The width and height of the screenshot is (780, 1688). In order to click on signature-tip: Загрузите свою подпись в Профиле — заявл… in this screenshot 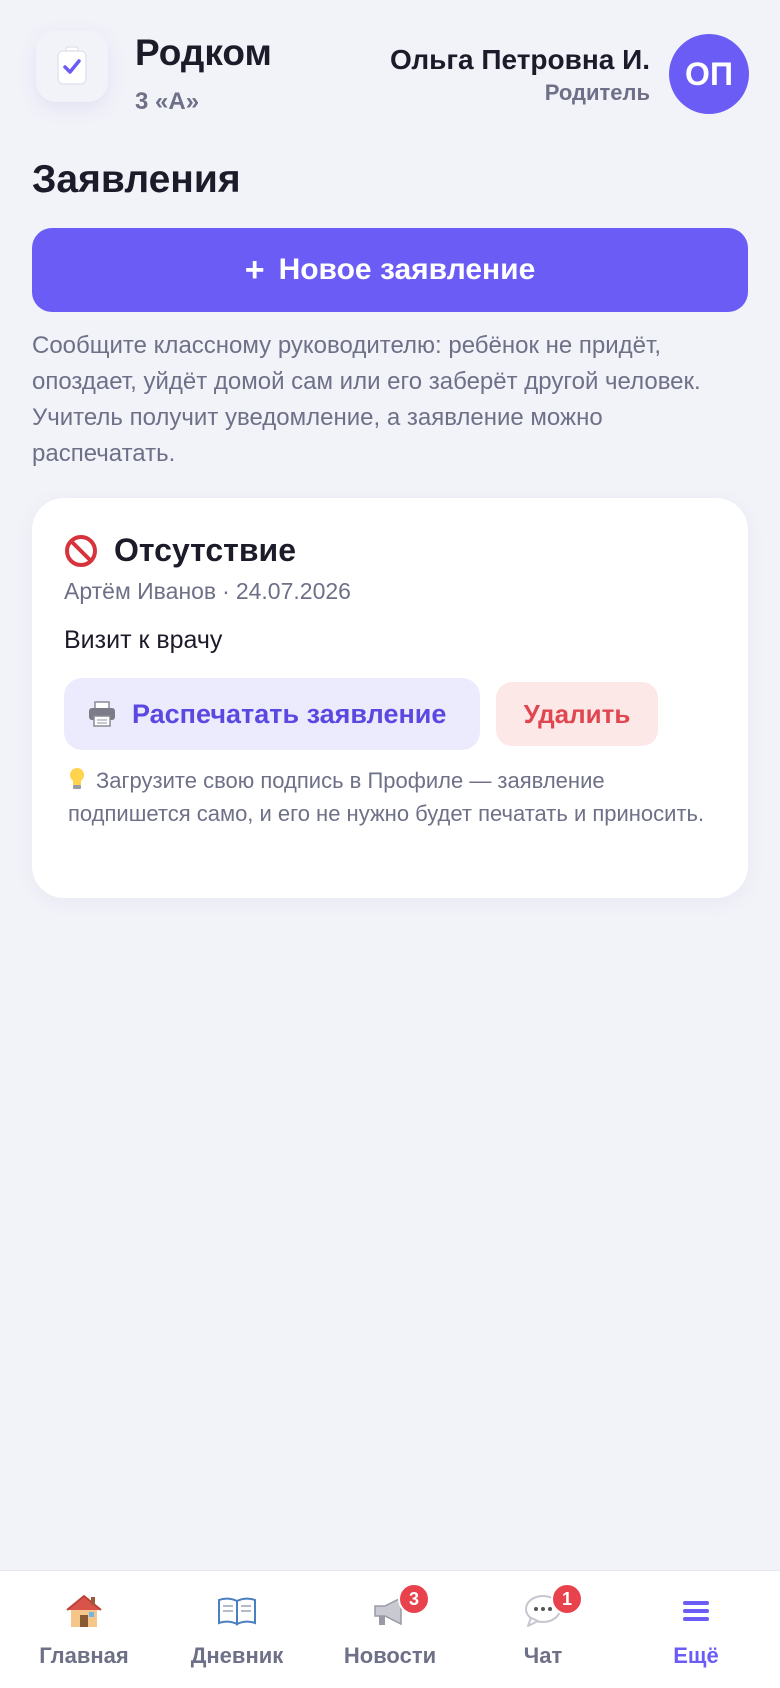, I will do `click(388, 797)`.